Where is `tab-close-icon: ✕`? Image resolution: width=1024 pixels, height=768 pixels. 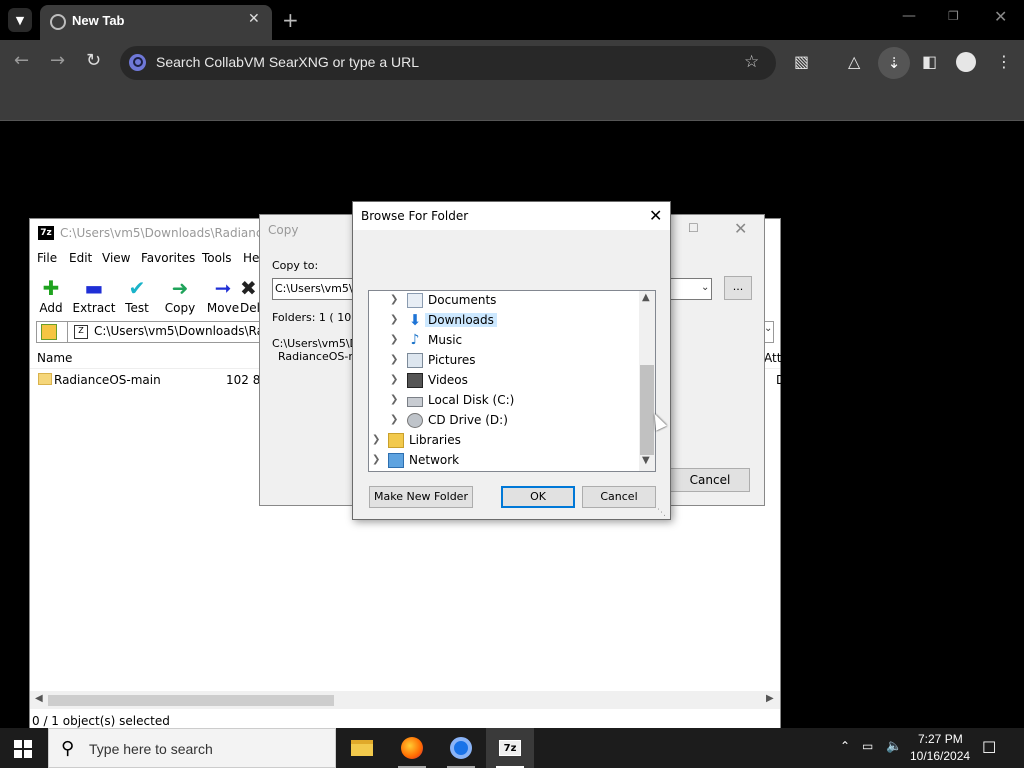
tab-close-icon: ✕ is located at coordinates (254, 19).